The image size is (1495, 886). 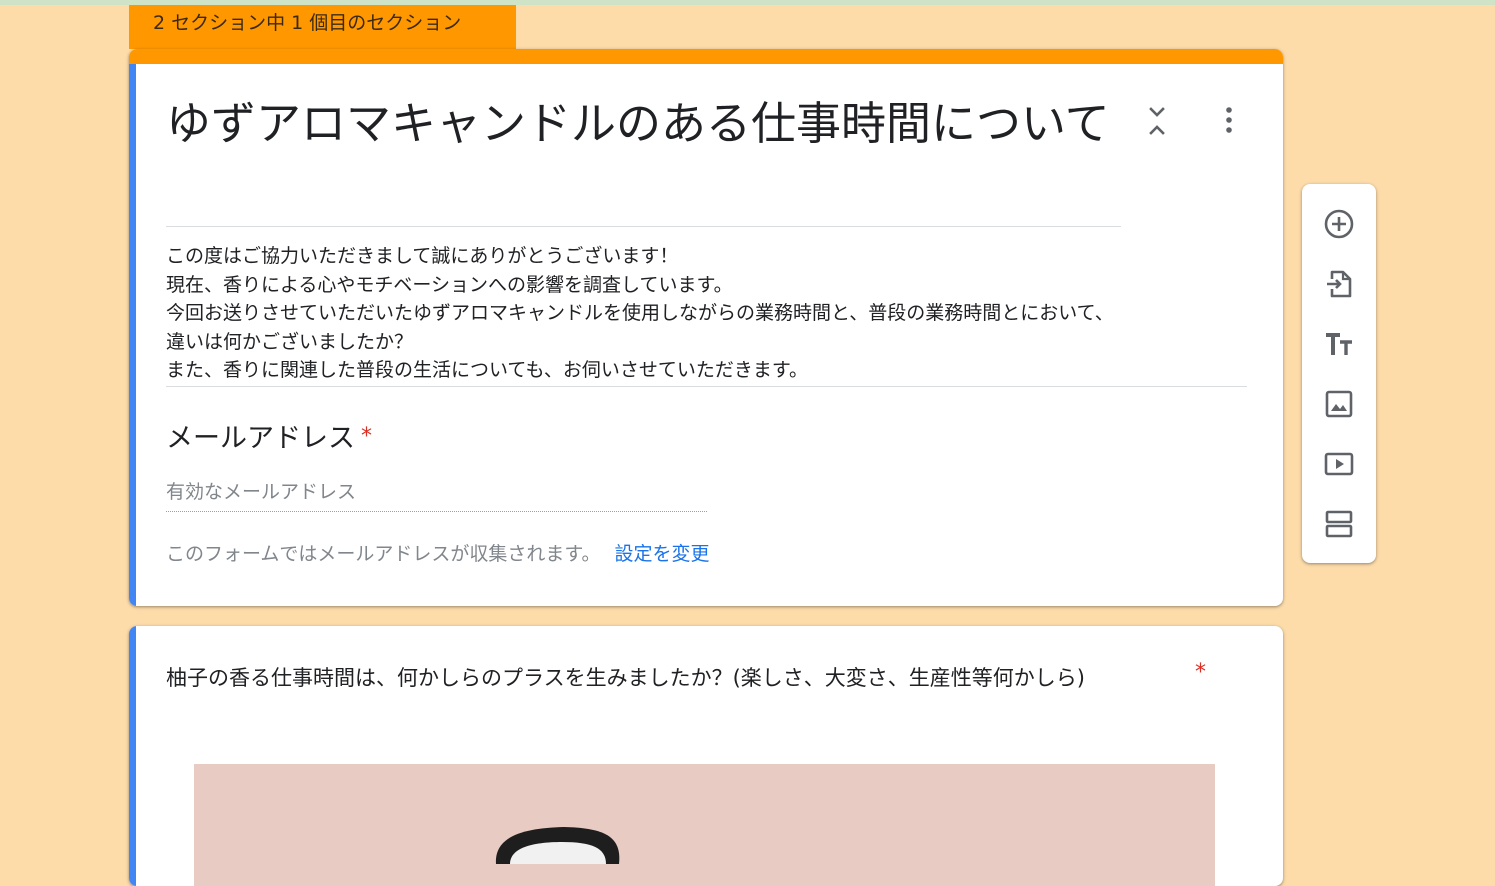 I want to click on more-options-icon, so click(x=1229, y=121).